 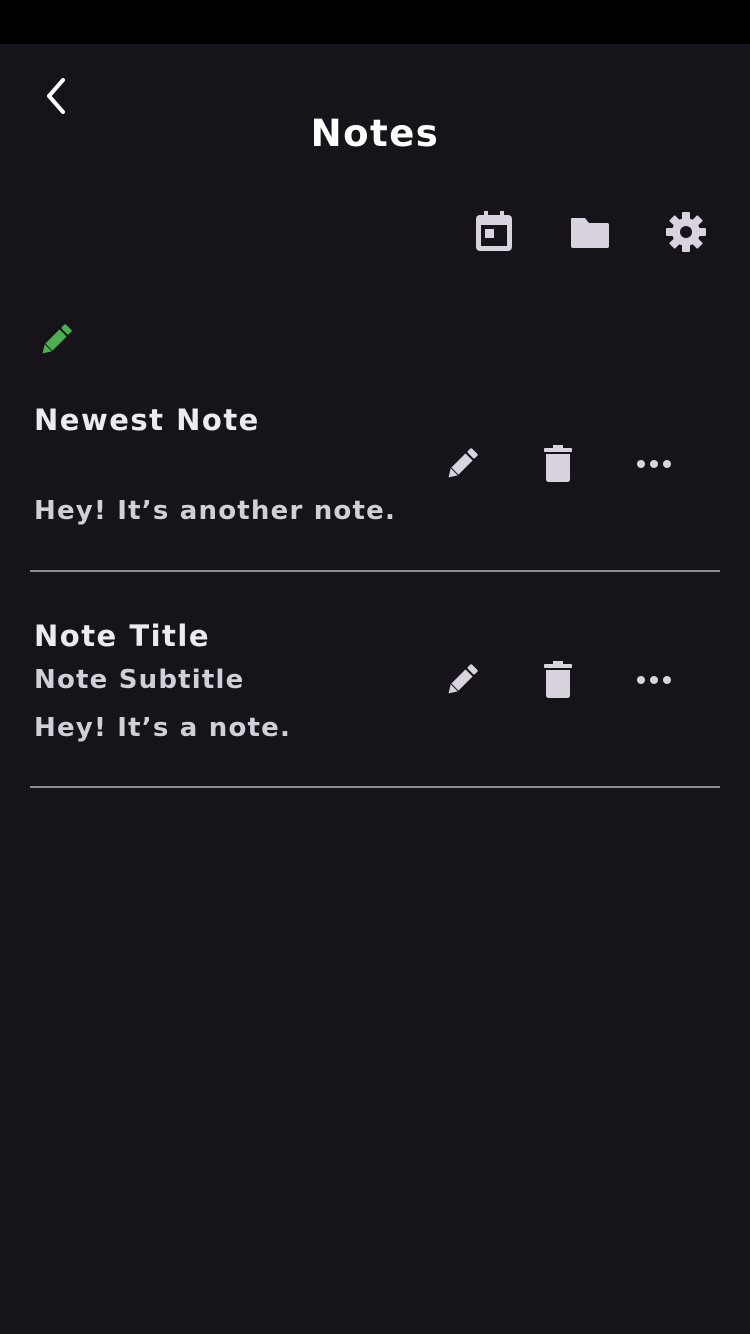 What do you see at coordinates (375, 485) in the screenshot?
I see `note-item: Newest Note Hey! It’s another note.` at bounding box center [375, 485].